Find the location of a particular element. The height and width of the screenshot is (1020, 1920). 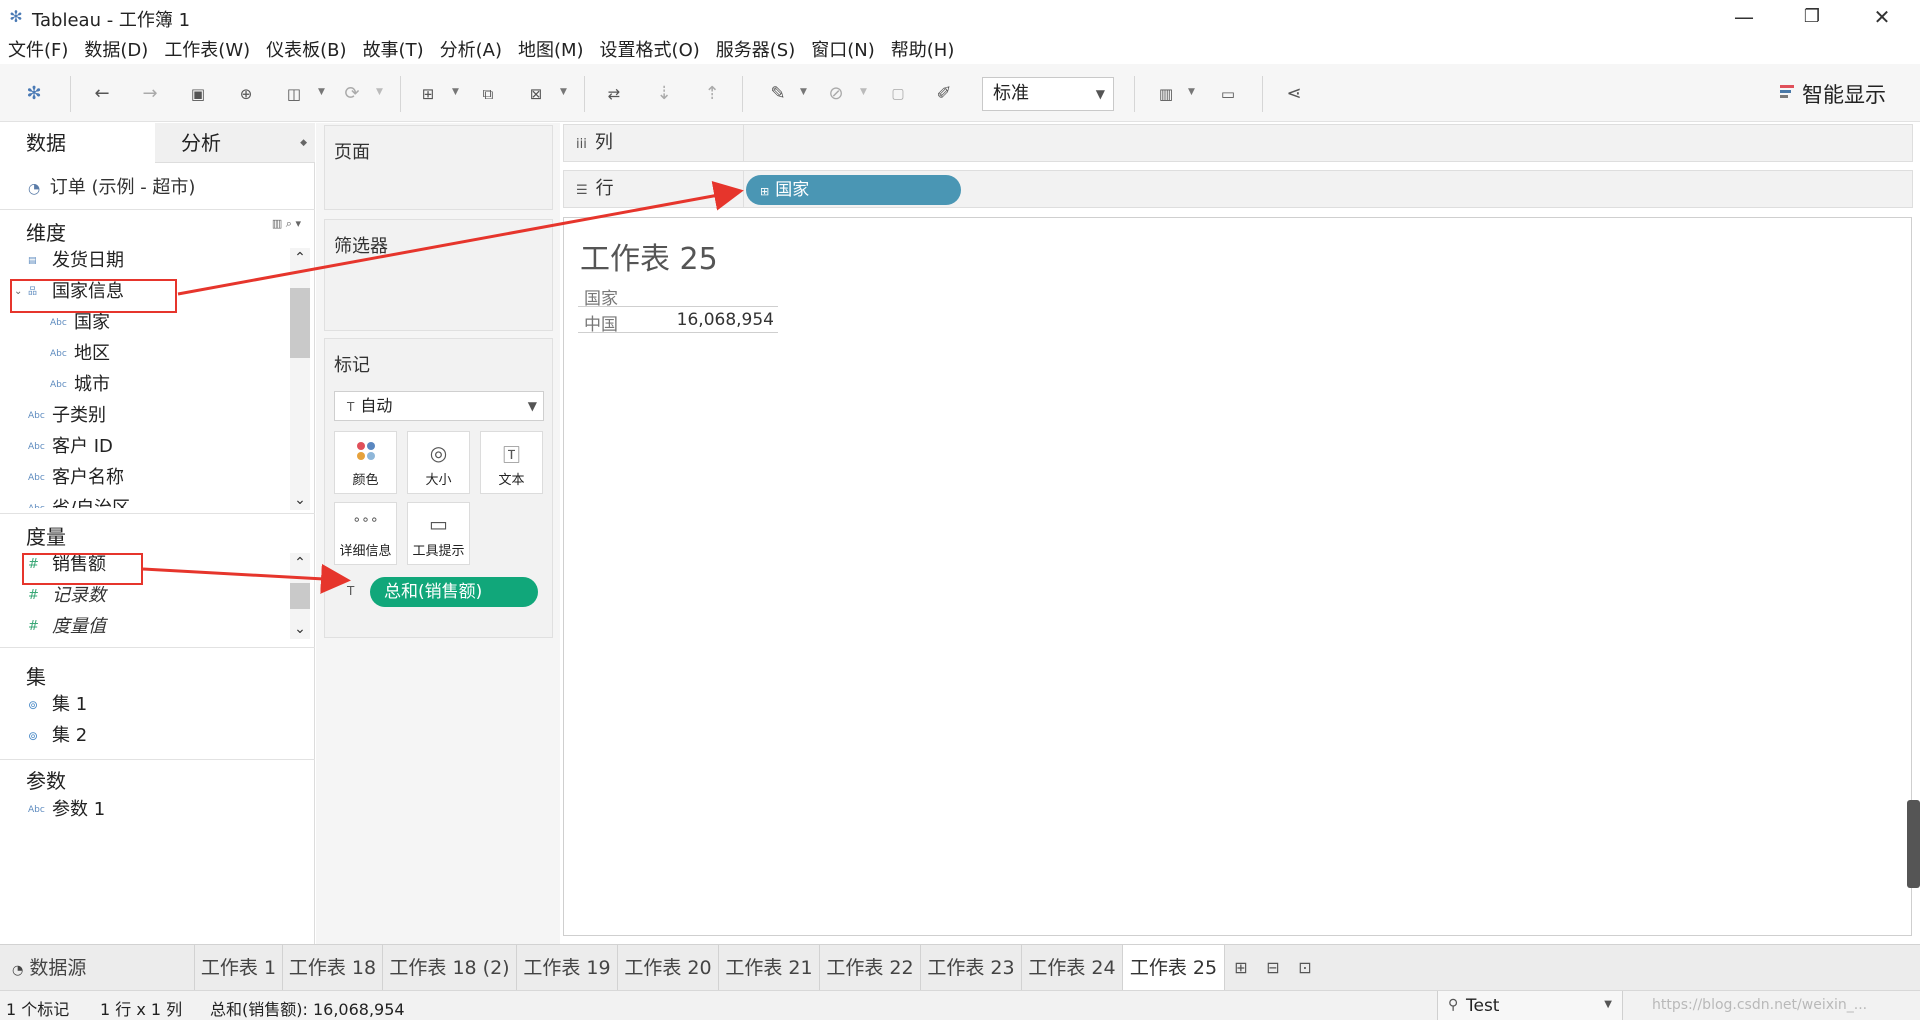

menu-help: 帮助(H) is located at coordinates (923, 49).